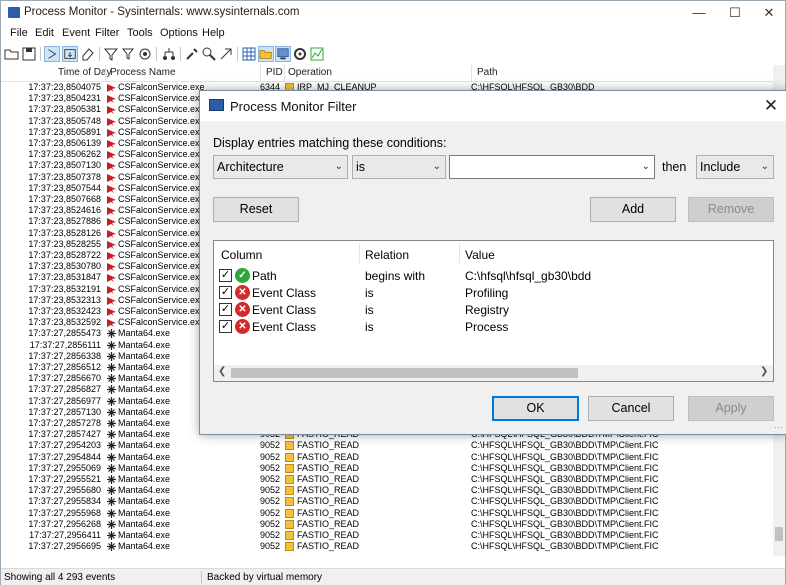 Image resolution: width=786 pixels, height=585 pixels. Describe the element at coordinates (213, 33) in the screenshot. I see `menu-help: Help` at that location.